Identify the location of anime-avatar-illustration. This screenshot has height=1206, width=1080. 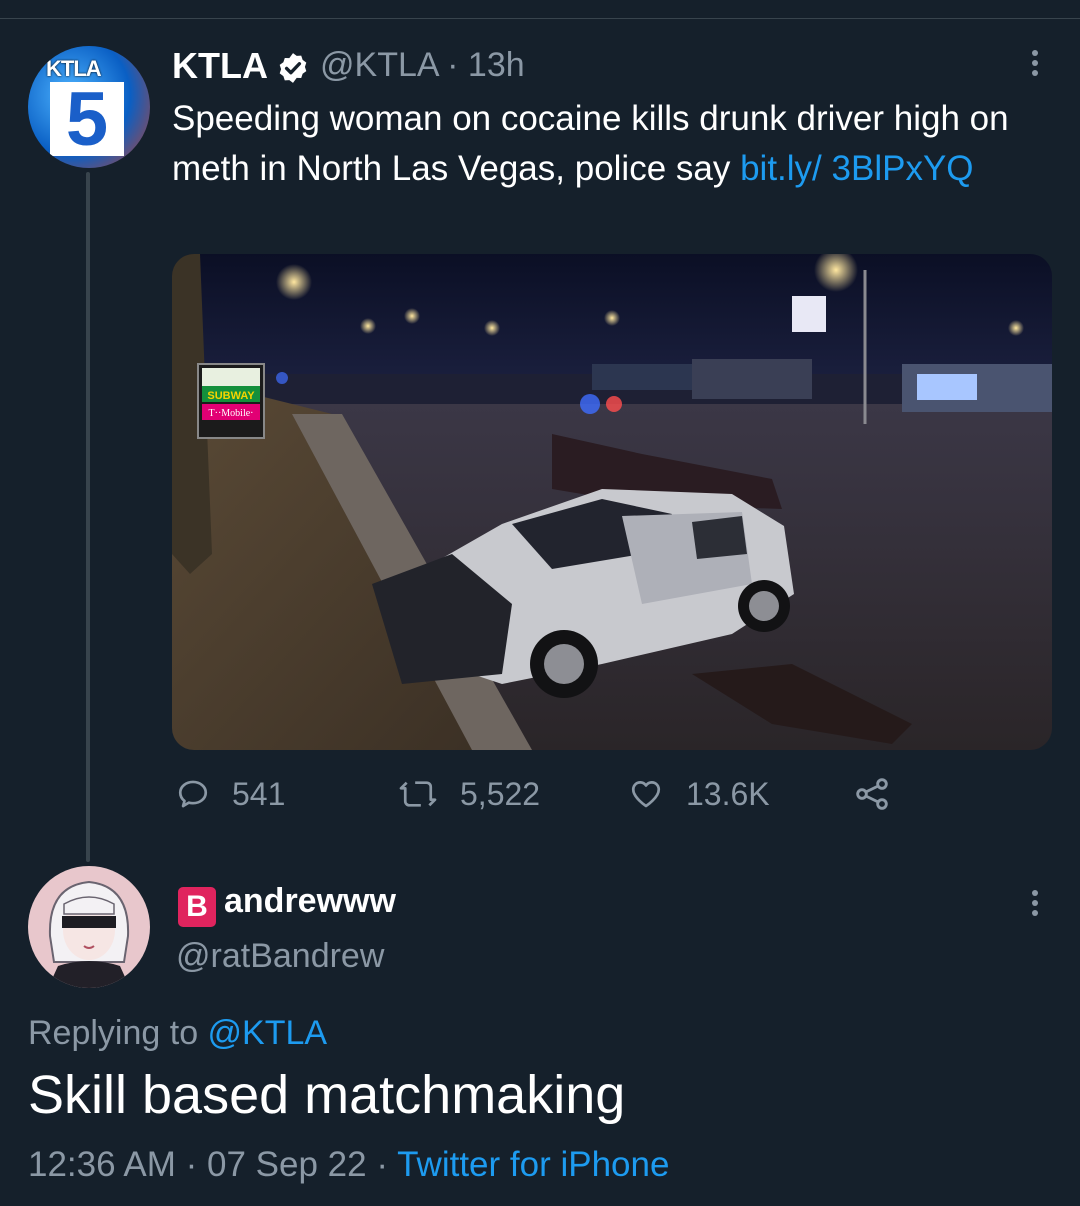
(89, 934).